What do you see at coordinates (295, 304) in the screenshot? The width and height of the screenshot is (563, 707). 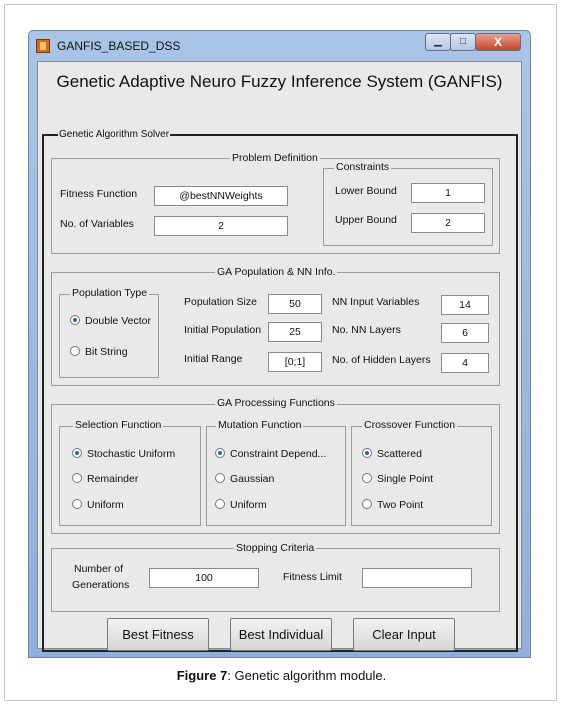 I see `population-size-field: 50` at bounding box center [295, 304].